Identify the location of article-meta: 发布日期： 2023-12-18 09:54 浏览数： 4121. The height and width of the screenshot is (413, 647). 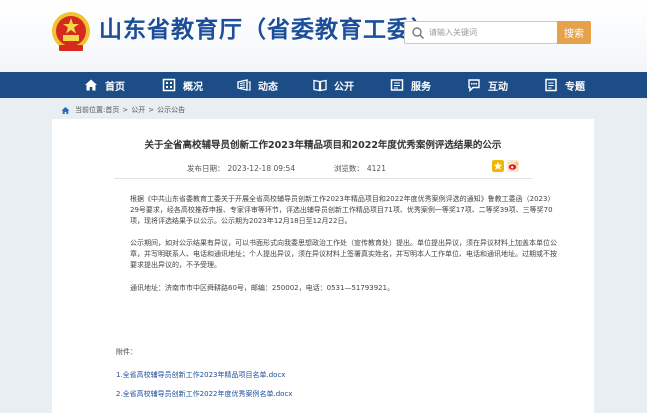
(288, 168).